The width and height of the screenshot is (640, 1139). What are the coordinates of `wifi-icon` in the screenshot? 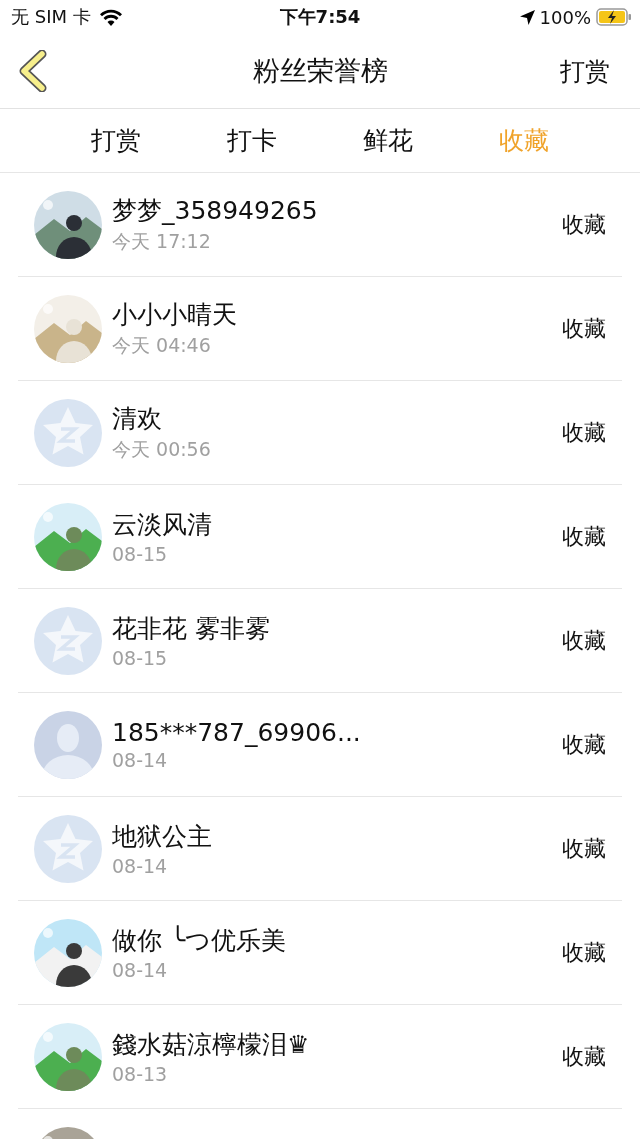 It's located at (110, 17).